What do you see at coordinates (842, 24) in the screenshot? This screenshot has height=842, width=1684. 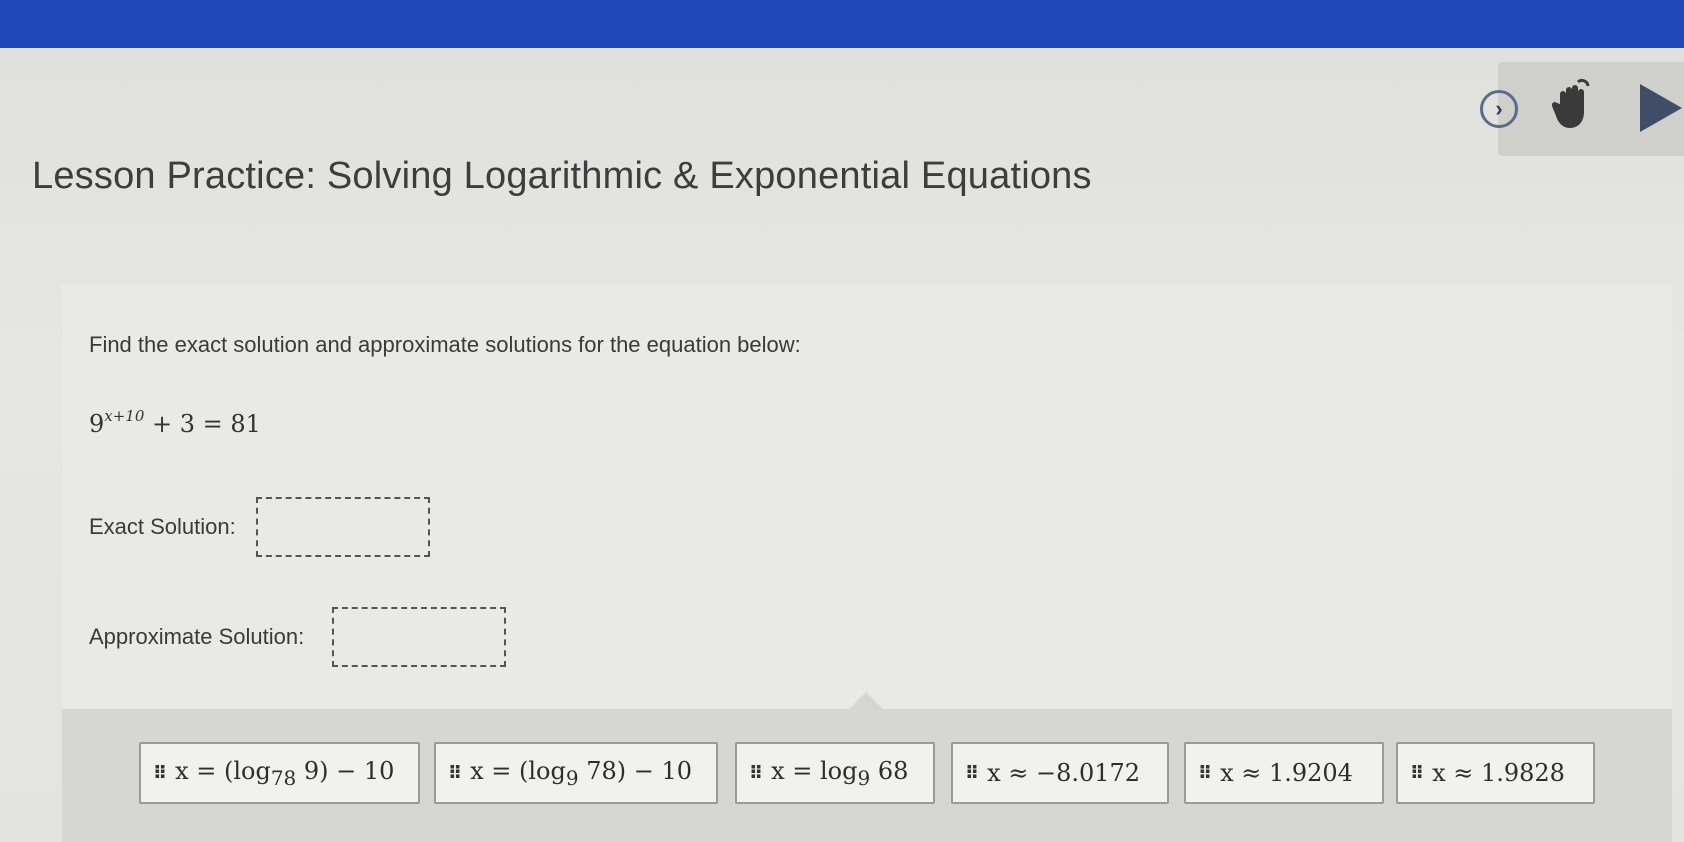 I see `top-bar` at bounding box center [842, 24].